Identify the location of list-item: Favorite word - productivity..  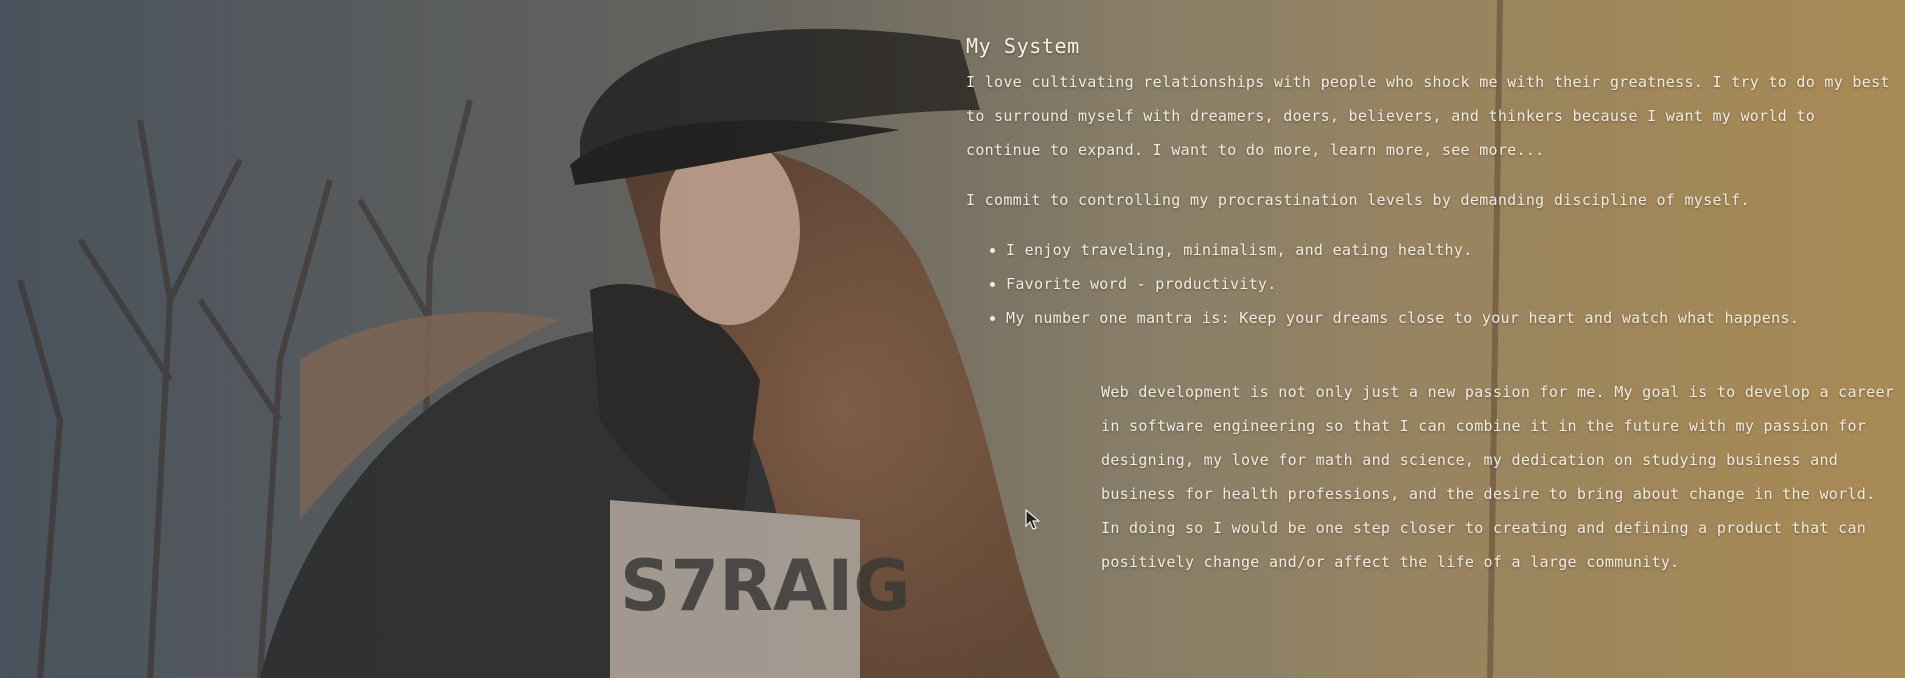
(1451, 284).